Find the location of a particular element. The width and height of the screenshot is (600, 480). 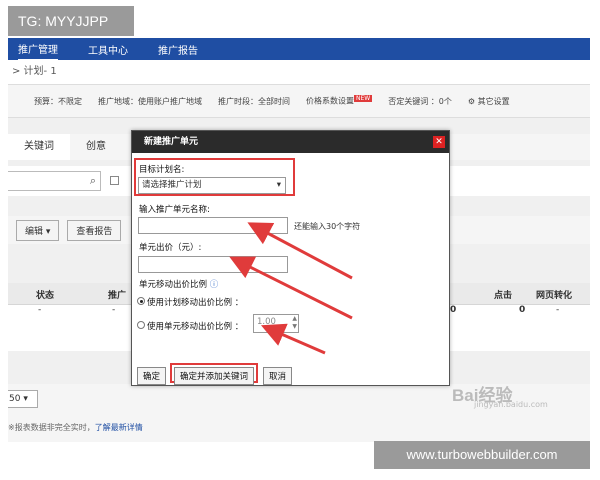

view-report-button: 查看报告 is located at coordinates (94, 230).